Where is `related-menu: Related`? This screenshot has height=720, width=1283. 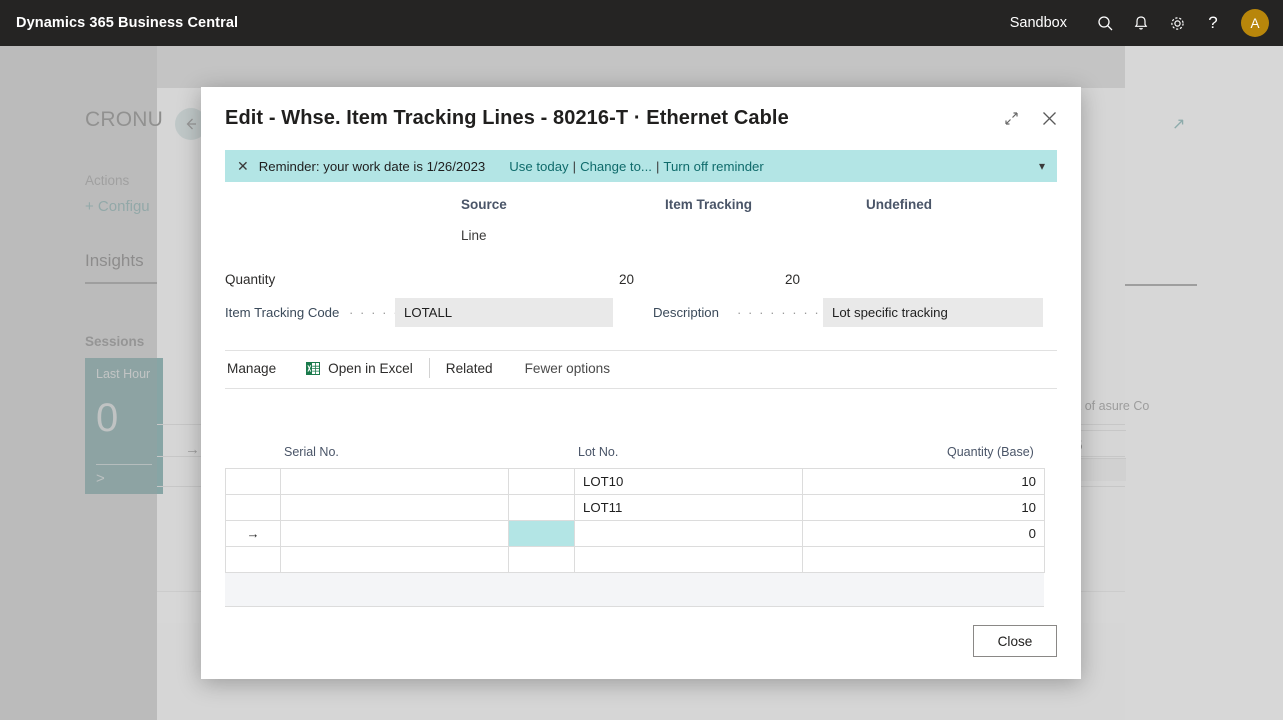
related-menu: Related is located at coordinates (469, 368).